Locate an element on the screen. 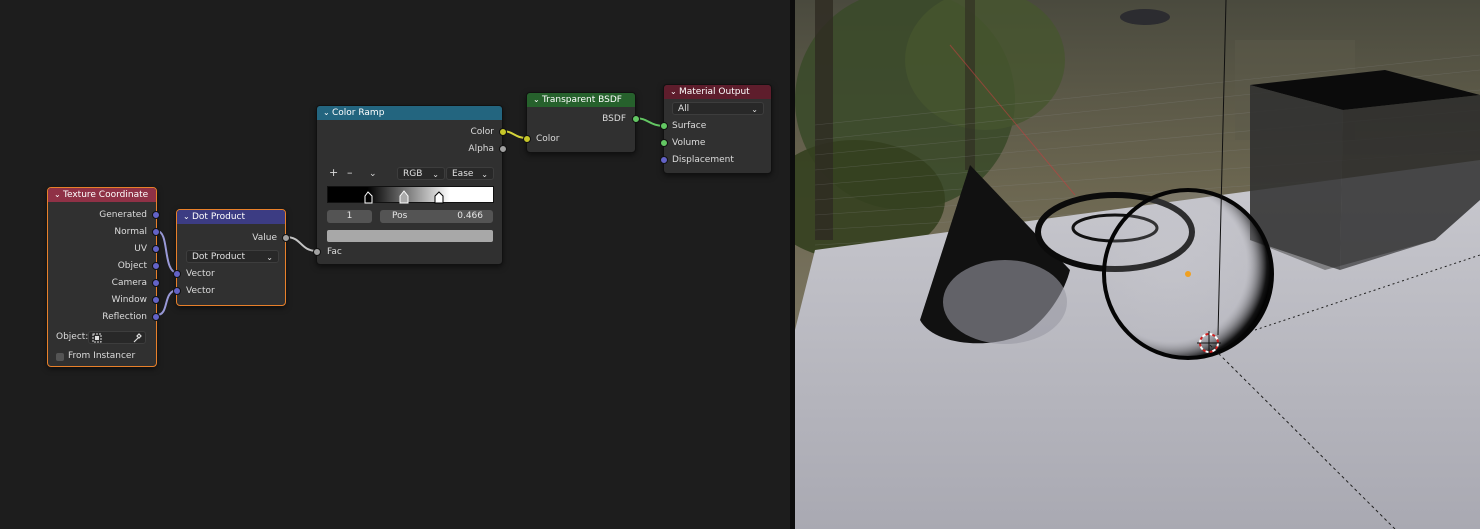 The width and height of the screenshot is (1480, 529). pos-label: Pos is located at coordinates (400, 216).